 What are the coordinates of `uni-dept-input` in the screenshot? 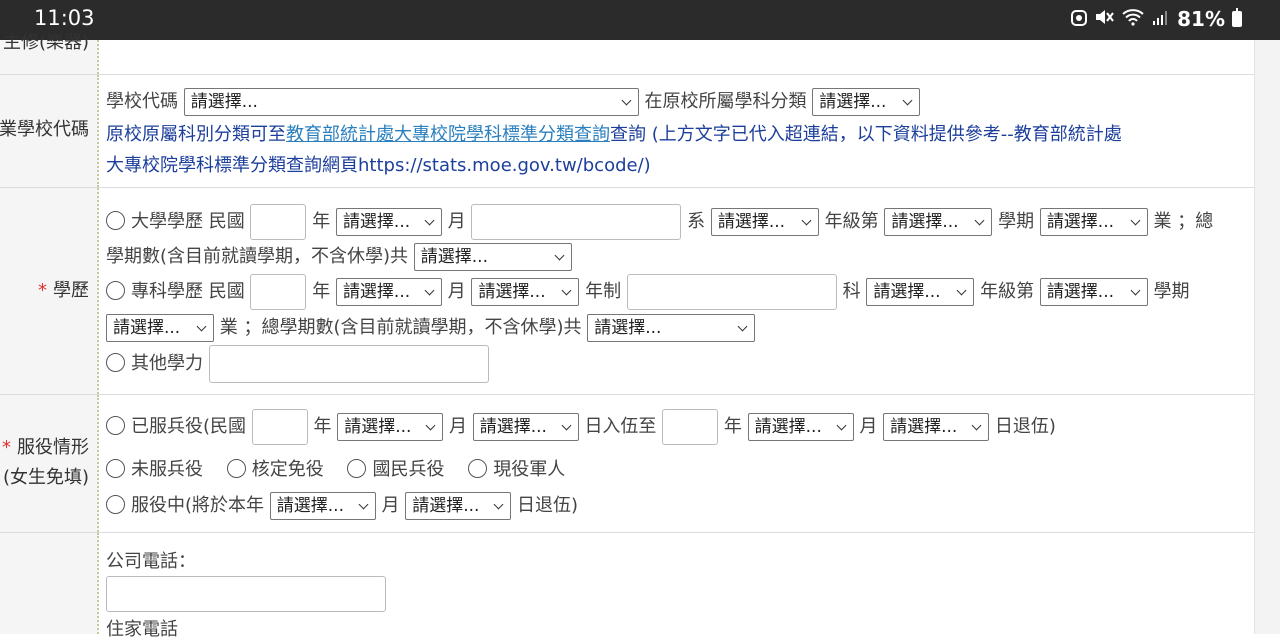 It's located at (576, 222).